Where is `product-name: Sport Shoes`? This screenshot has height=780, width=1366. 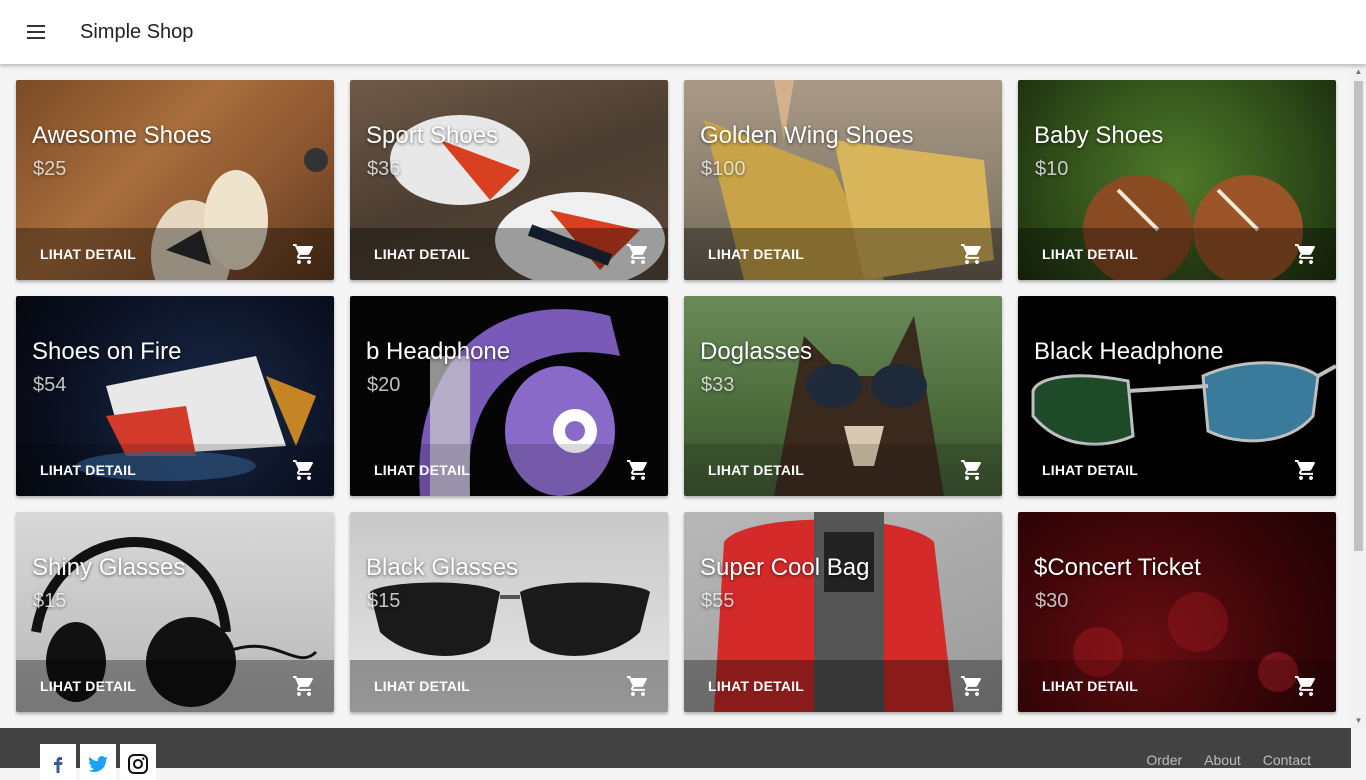
product-name: Sport Shoes is located at coordinates (432, 135).